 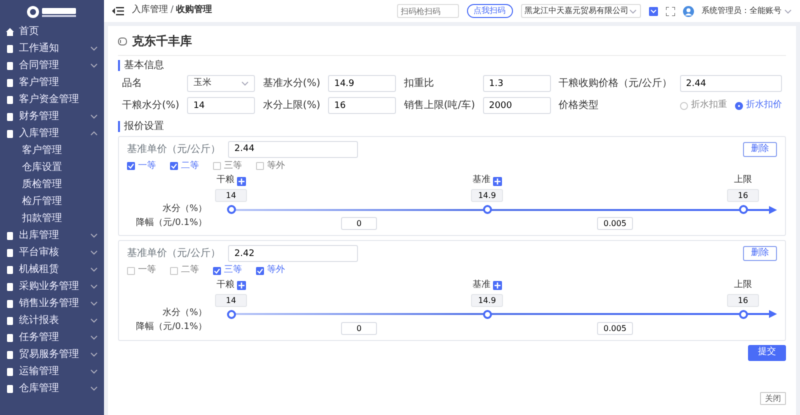 I want to click on sidebar-item: 客户资金管理, so click(x=52, y=99).